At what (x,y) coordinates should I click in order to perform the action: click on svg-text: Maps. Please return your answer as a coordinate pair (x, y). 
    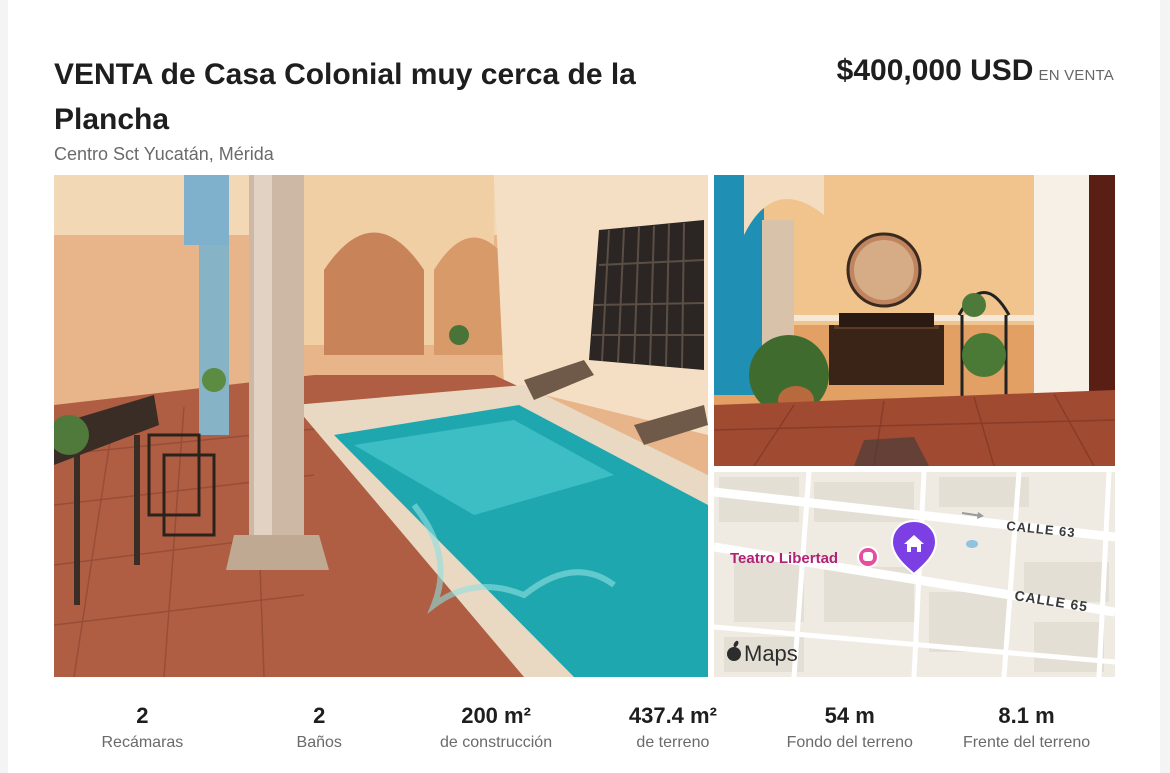
    Looking at the image, I should click on (771, 653).